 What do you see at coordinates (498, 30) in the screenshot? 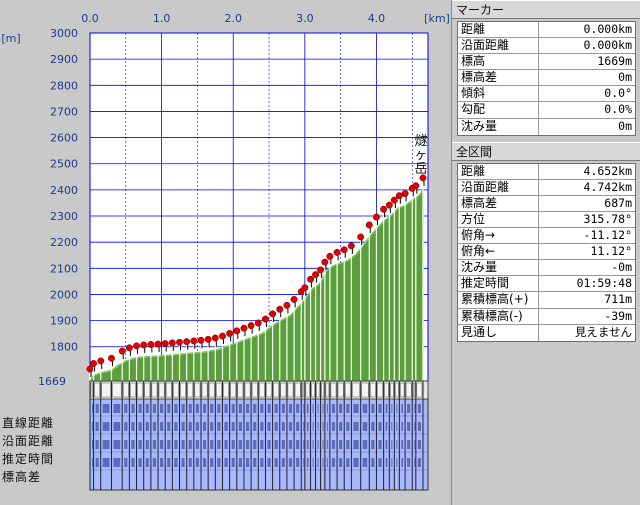
I see `info-key: 距離` at bounding box center [498, 30].